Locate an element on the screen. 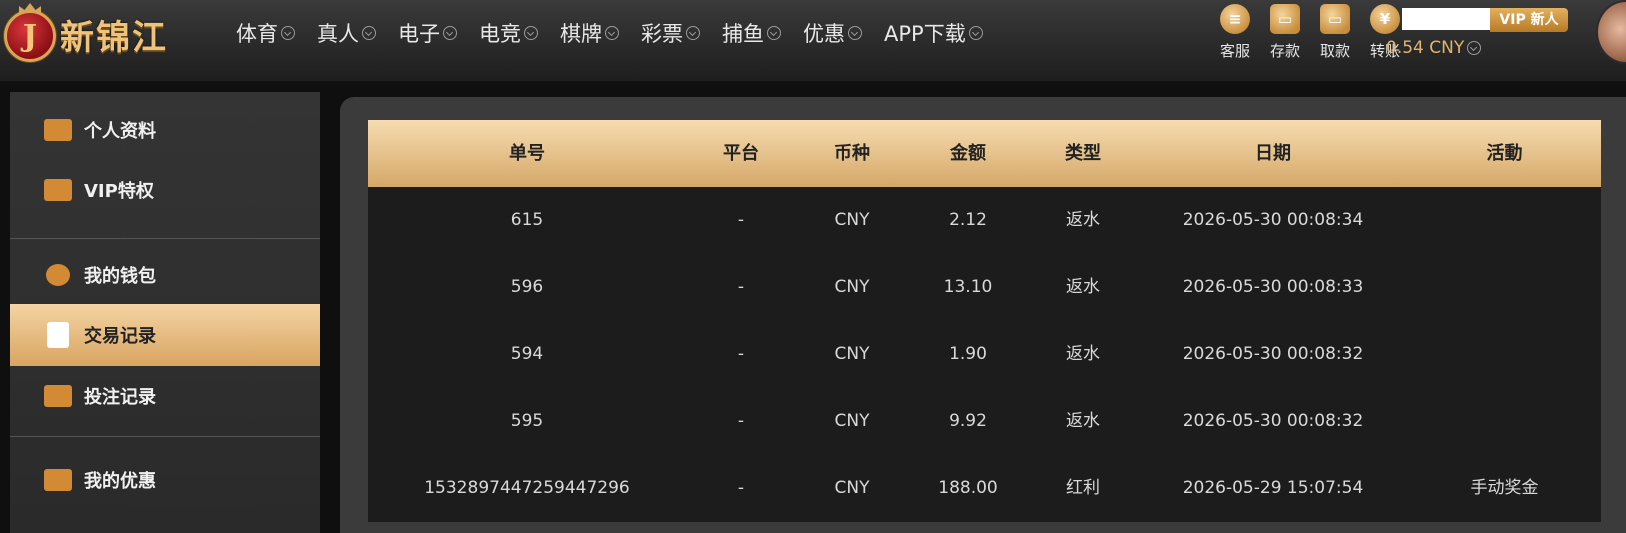 Image resolution: width=1626 pixels, height=533 pixels. nav-label: 电竞 is located at coordinates (500, 34).